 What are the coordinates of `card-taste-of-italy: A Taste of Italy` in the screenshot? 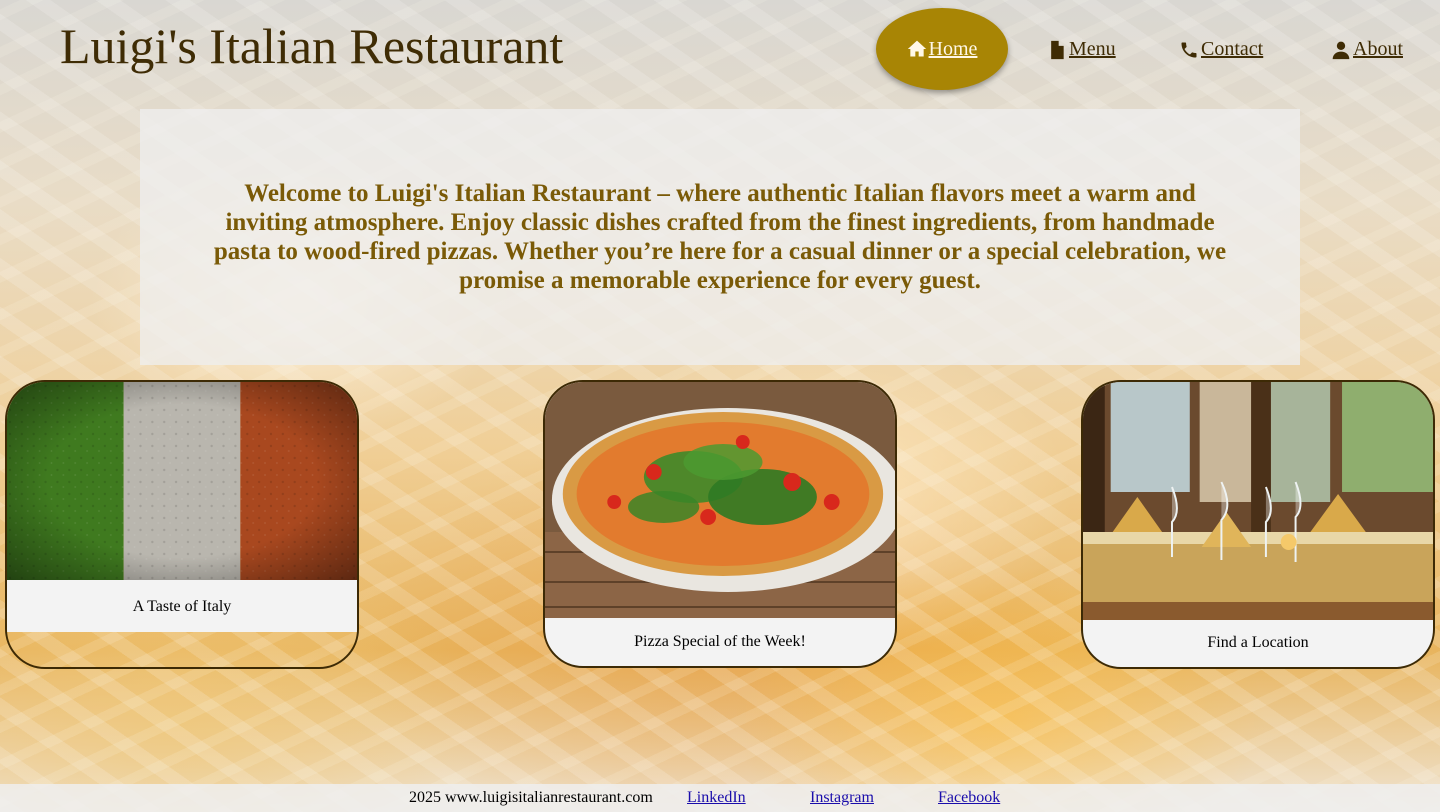 It's located at (182, 524).